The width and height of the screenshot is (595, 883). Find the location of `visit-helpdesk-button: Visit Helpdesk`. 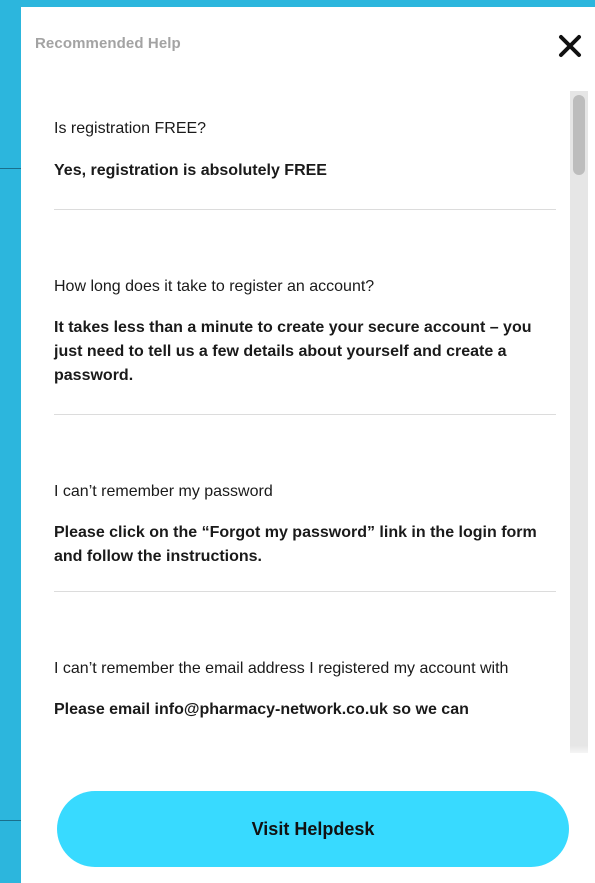

visit-helpdesk-button: Visit Helpdesk is located at coordinates (313, 829).